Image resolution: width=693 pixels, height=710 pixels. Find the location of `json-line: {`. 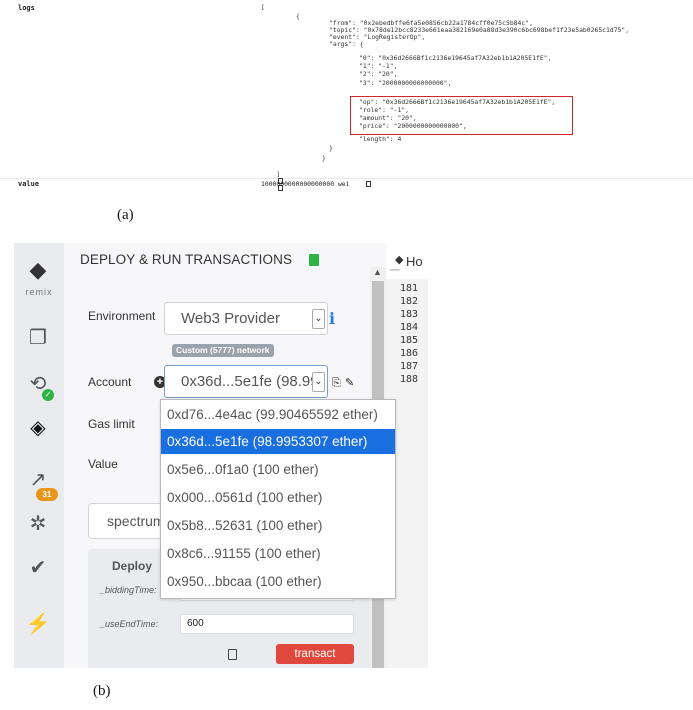

json-line: { is located at coordinates (298, 16).